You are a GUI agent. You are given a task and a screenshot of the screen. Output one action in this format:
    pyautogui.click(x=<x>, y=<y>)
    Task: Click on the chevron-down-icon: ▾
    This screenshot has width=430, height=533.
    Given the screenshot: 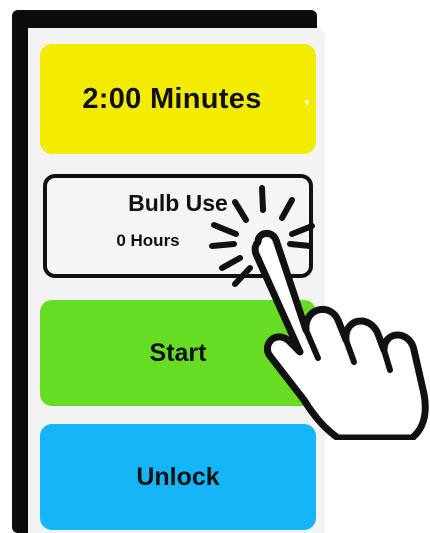 What is the action you would take?
    pyautogui.click(x=307, y=102)
    